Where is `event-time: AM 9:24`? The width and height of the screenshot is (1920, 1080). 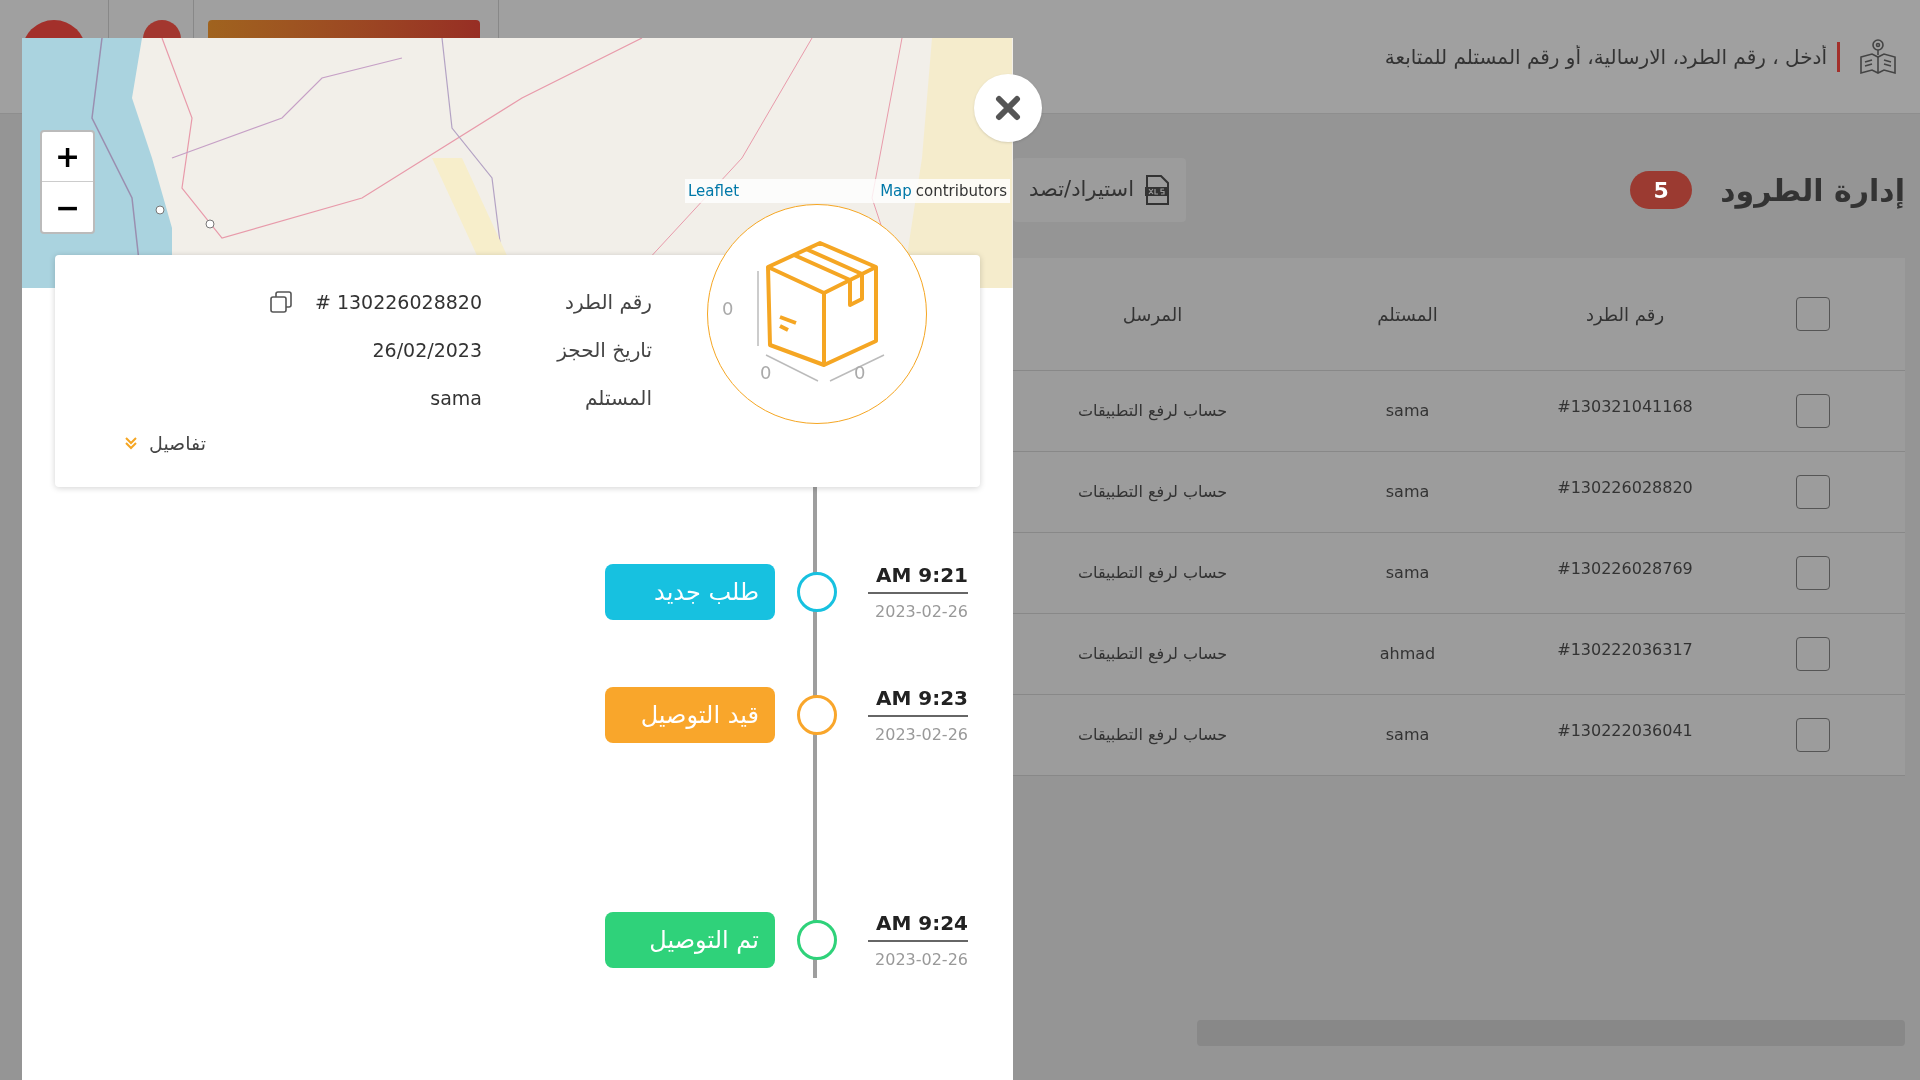 event-time: AM 9:24 is located at coordinates (918, 925).